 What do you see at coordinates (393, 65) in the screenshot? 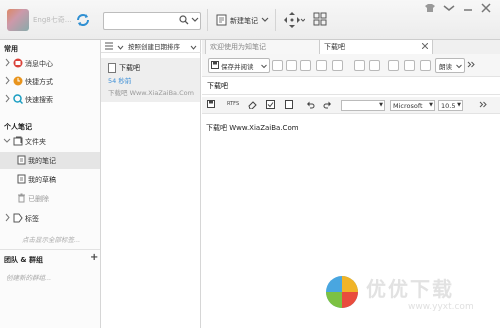
I see `history-icon` at bounding box center [393, 65].